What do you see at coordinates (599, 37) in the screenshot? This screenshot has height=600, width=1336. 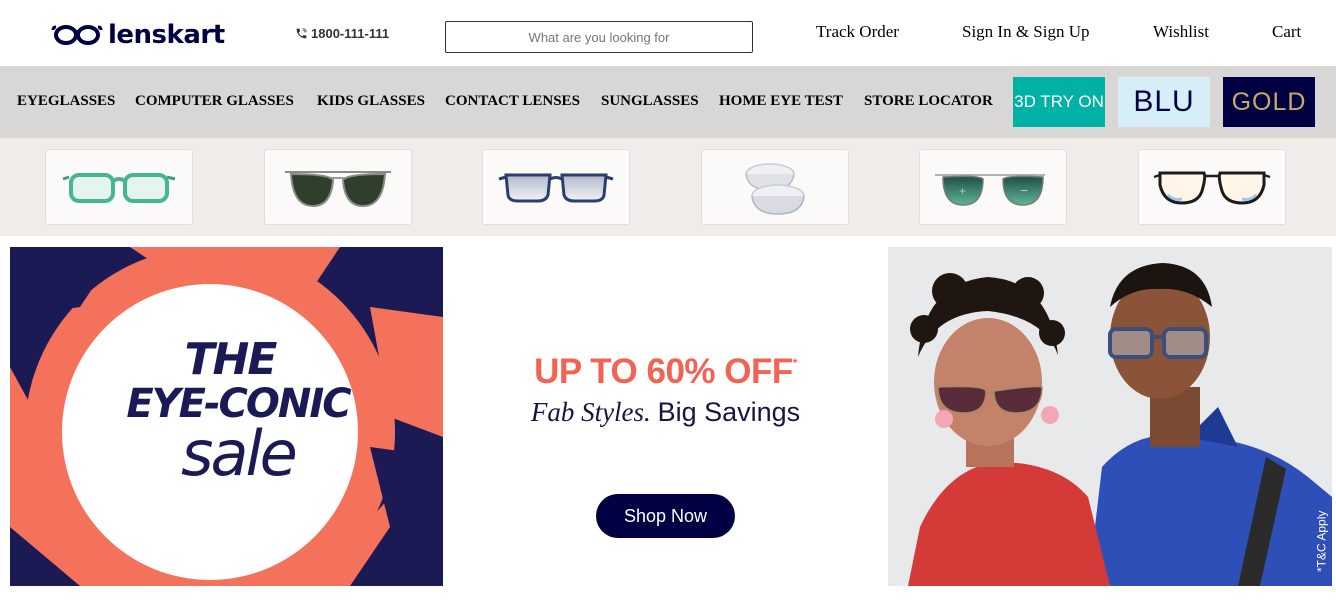 I see `search-input` at bounding box center [599, 37].